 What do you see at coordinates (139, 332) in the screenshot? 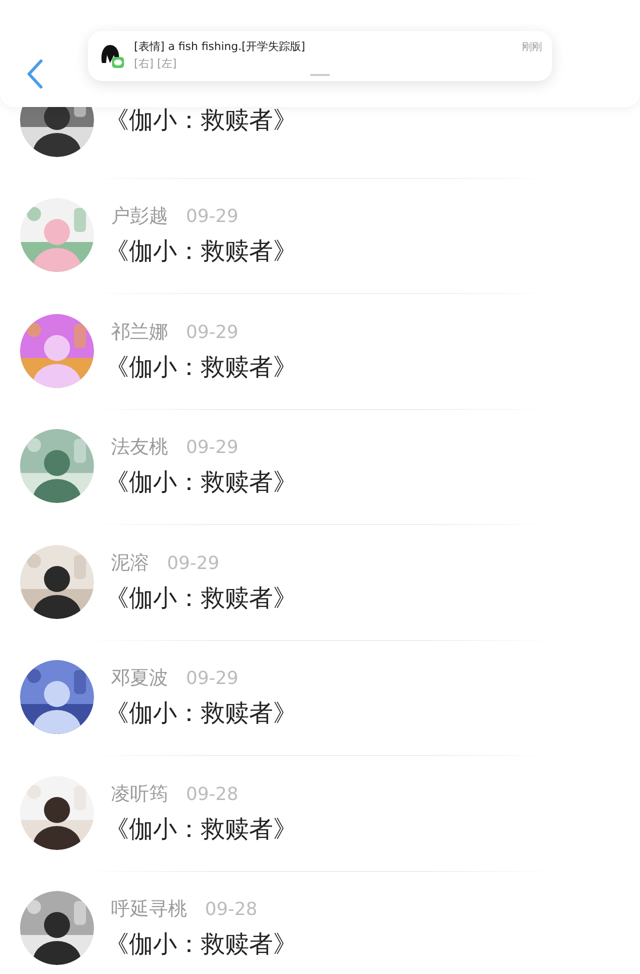
I see `sender-name: 祁兰娜` at bounding box center [139, 332].